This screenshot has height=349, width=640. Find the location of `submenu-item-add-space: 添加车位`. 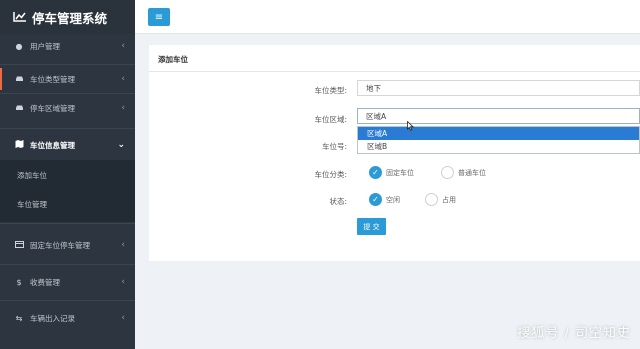

submenu-item-add-space: 添加车位 is located at coordinates (32, 175).